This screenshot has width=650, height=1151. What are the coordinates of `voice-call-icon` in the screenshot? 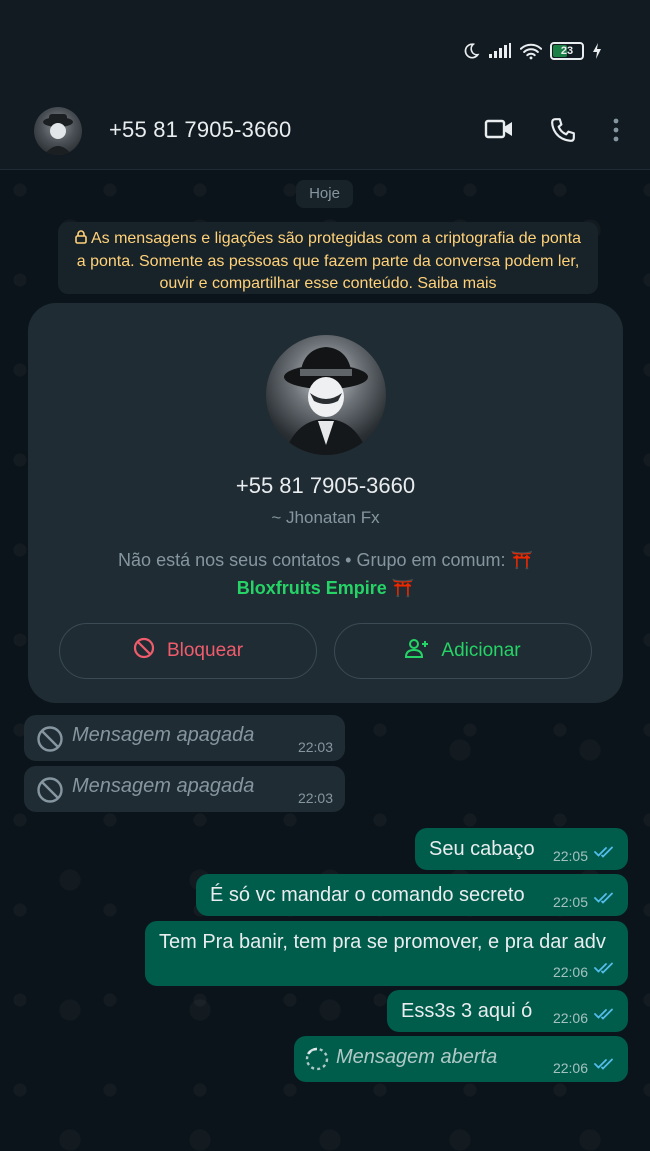 It's located at (563, 132).